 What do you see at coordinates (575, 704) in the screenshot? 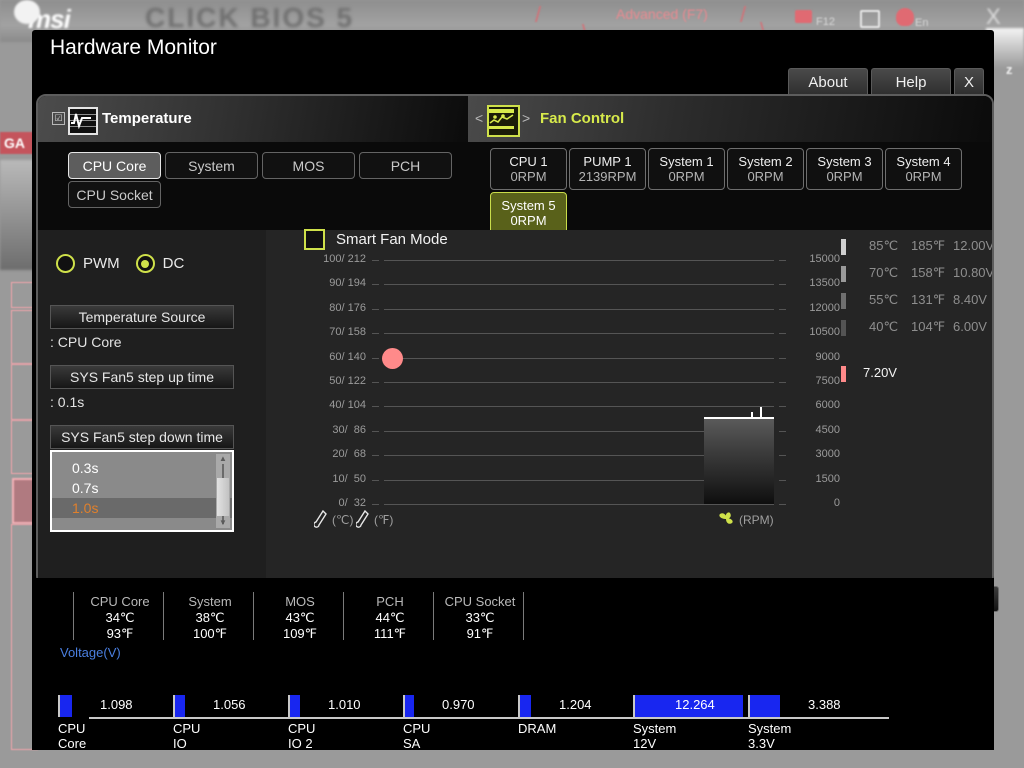
I see `voltage-value: 1.204` at bounding box center [575, 704].